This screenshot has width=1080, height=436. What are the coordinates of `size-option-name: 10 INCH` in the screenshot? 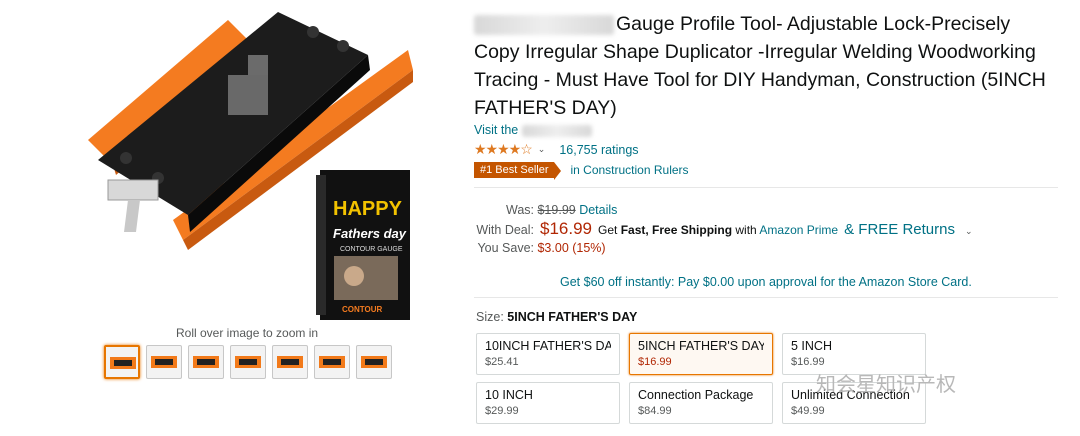 It's located at (509, 395).